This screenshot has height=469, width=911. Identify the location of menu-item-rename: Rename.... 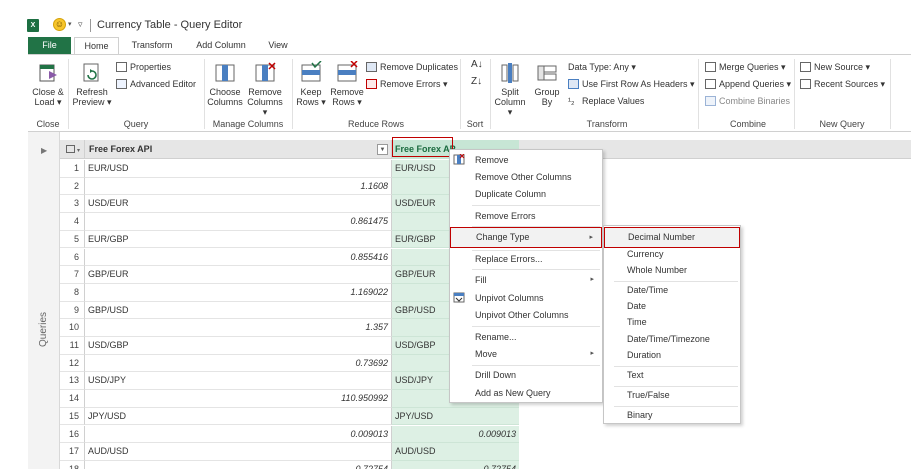
(526, 337).